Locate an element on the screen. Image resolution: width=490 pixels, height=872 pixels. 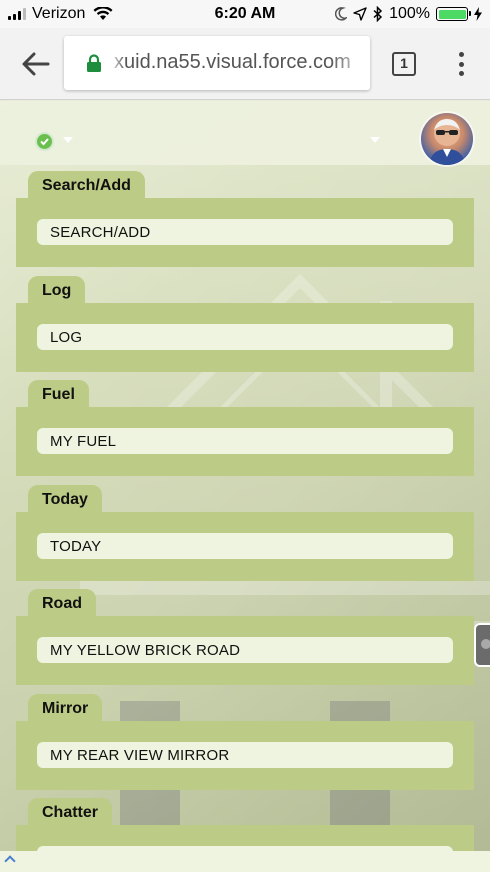
card-mirror: Mirror MY REAR VIEW MIRROR is located at coordinates (245, 746).